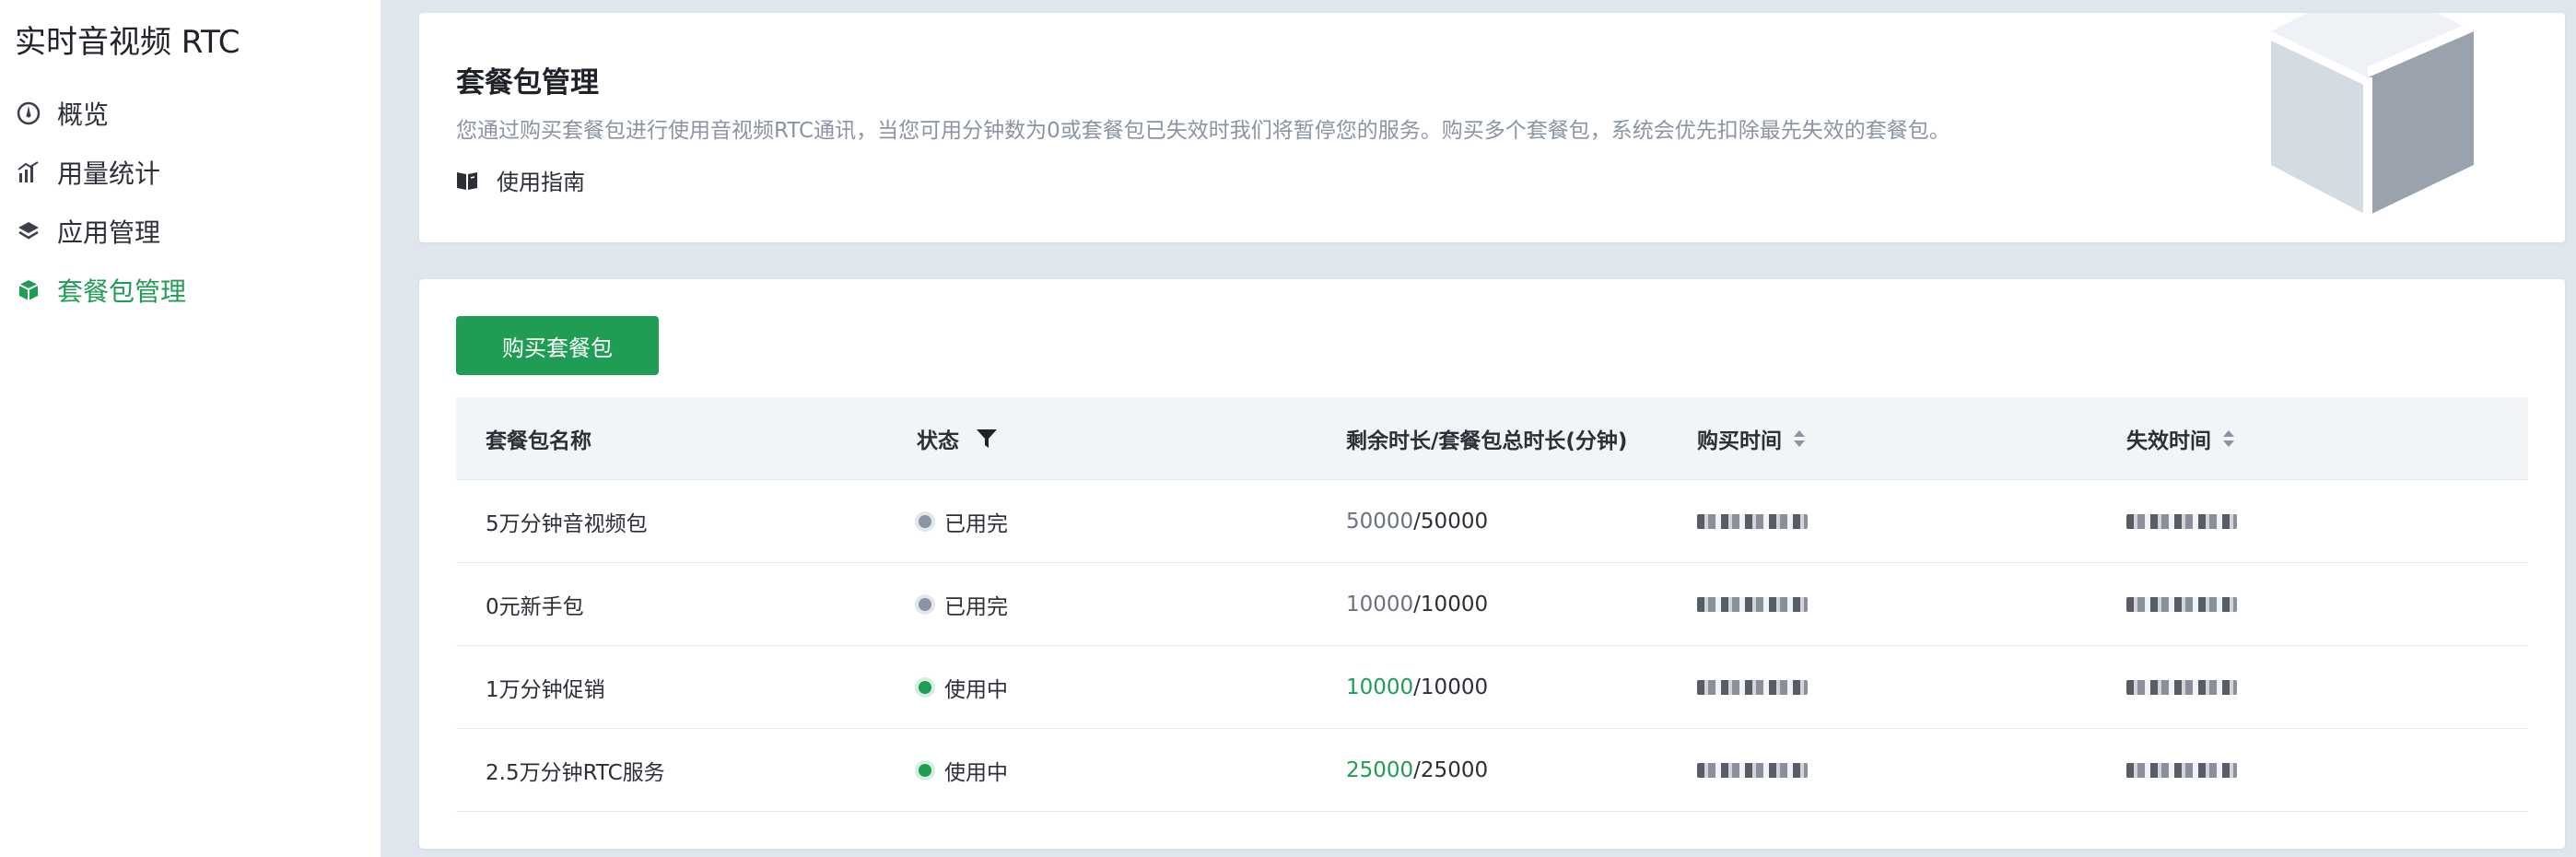 Image resolution: width=2576 pixels, height=857 pixels. I want to click on filter-icon, so click(987, 439).